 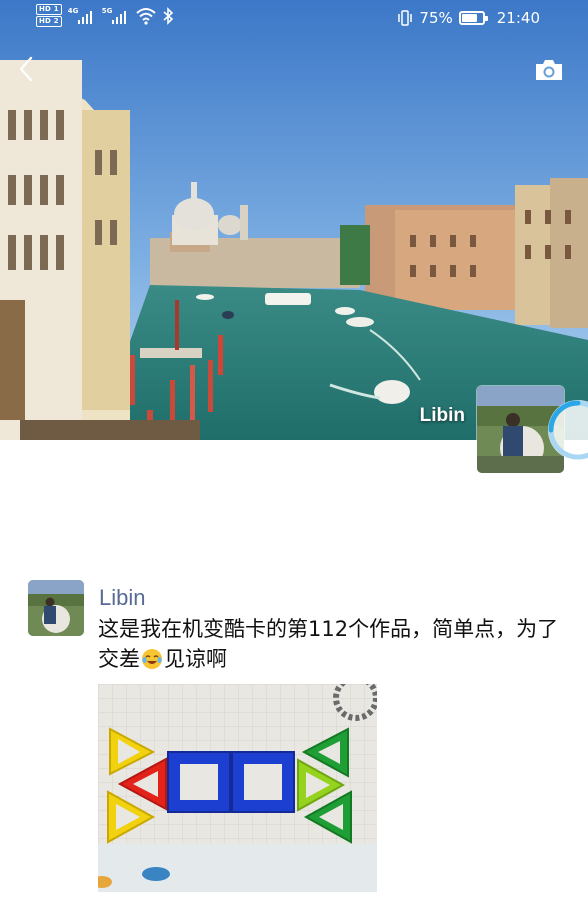 I want to click on post-author-avatar, so click(x=56, y=608).